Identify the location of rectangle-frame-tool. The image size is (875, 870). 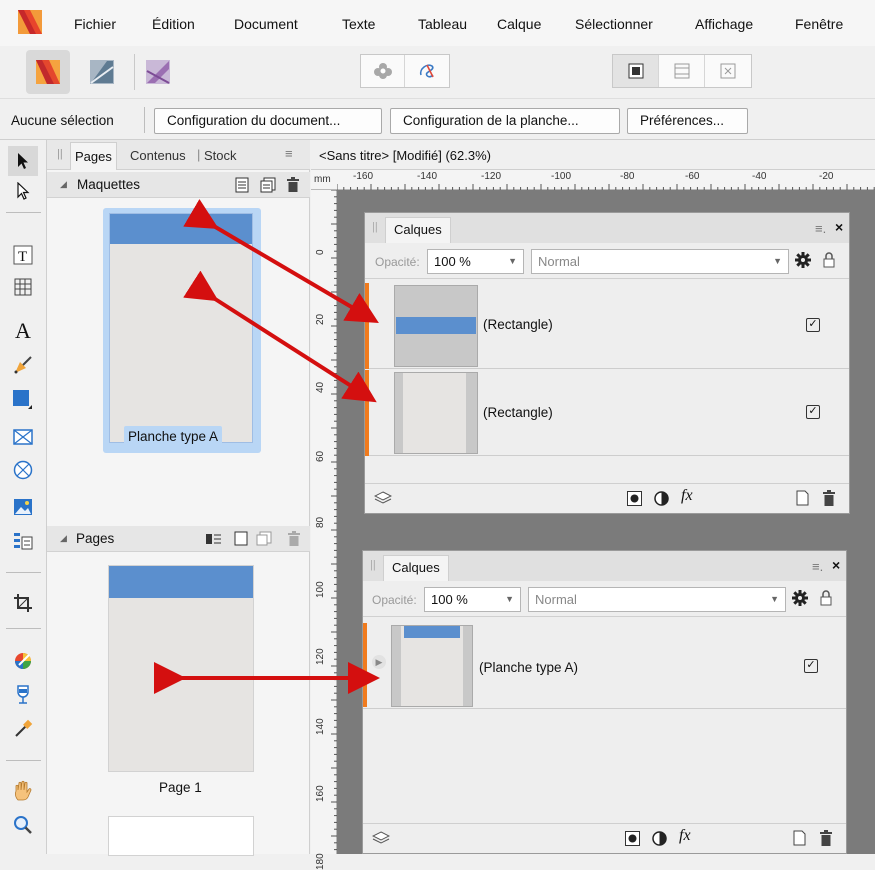
(23, 437).